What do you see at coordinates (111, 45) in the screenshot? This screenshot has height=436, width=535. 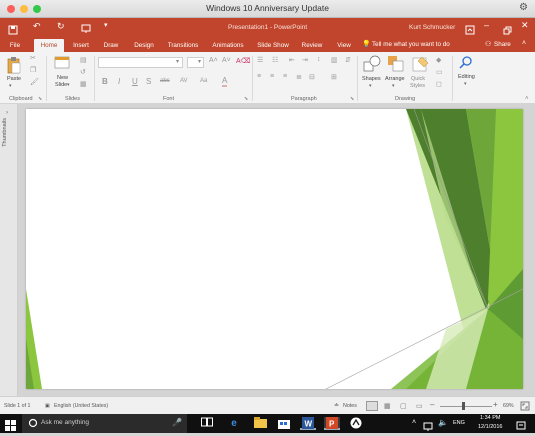 I see `tab-draw: Draw` at bounding box center [111, 45].